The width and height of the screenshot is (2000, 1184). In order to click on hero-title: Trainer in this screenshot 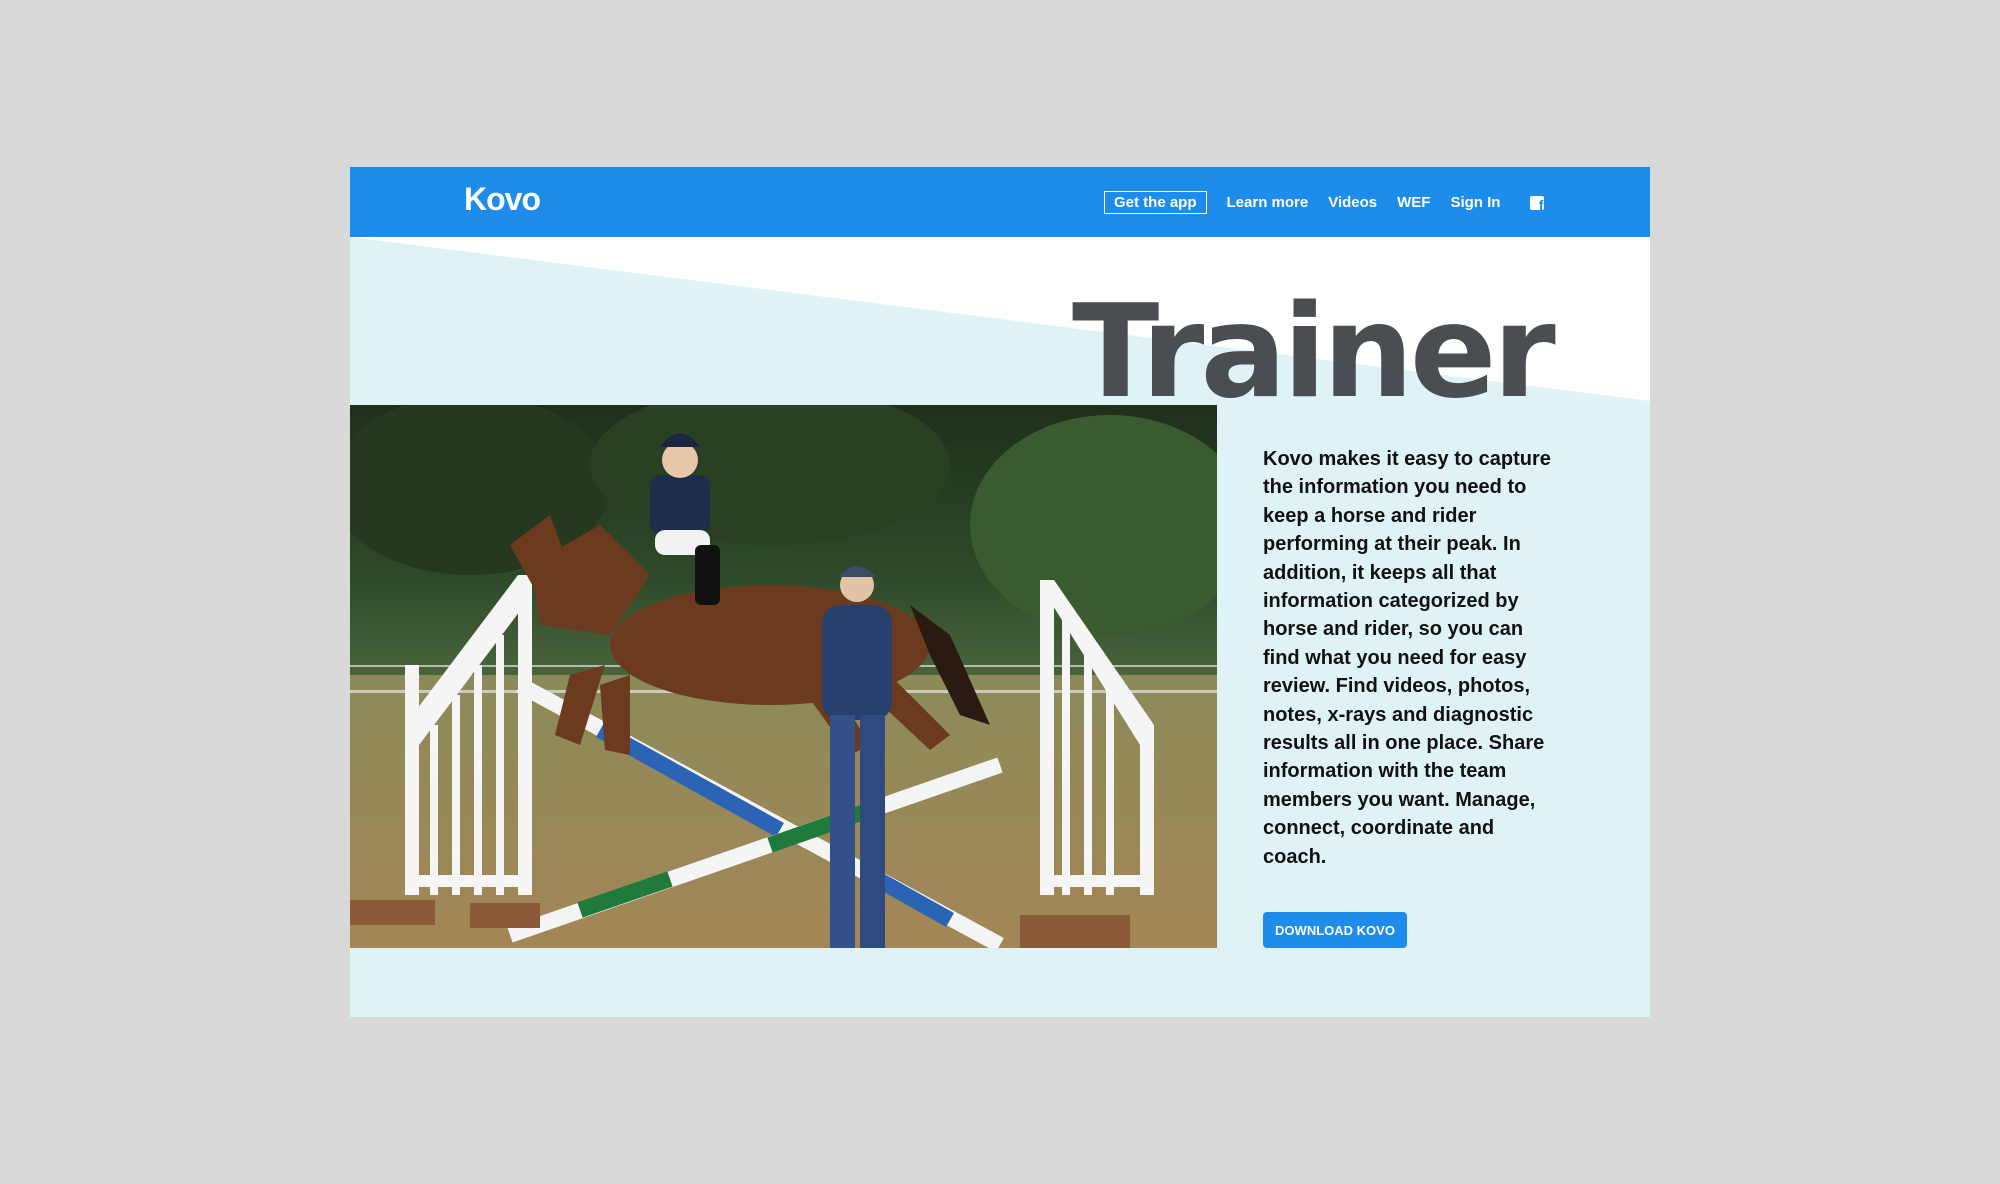, I will do `click(1314, 352)`.